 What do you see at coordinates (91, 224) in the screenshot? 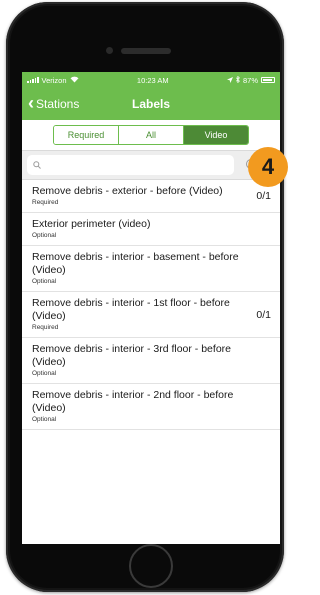
I see `item-title: Exterior perimeter (video)` at bounding box center [91, 224].